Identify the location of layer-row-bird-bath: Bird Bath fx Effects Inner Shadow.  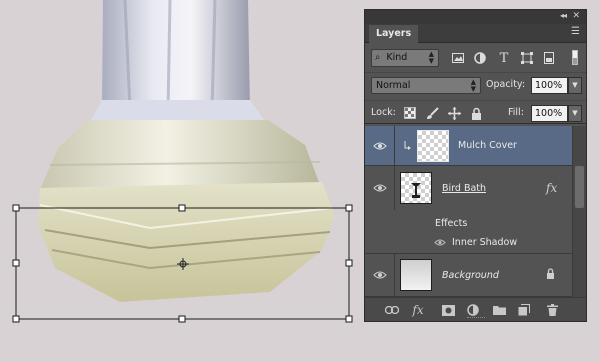
(468, 210).